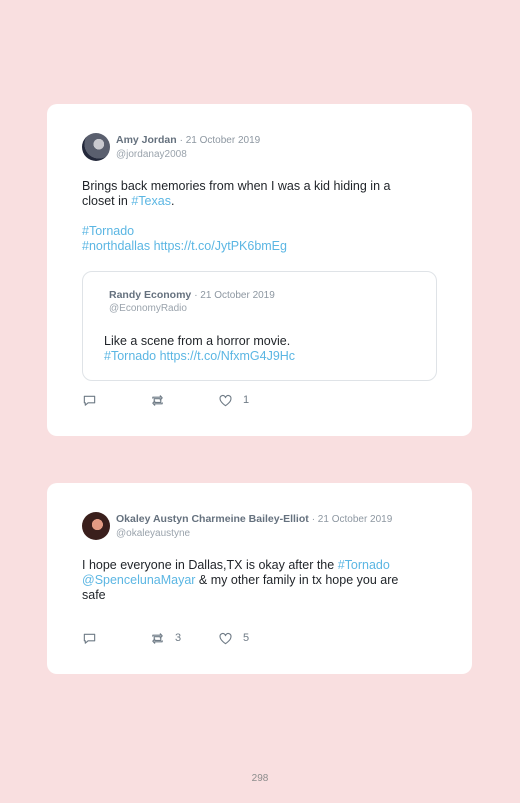 The image size is (520, 803). I want to click on quoted-author-name: Randy Economy, so click(150, 295).